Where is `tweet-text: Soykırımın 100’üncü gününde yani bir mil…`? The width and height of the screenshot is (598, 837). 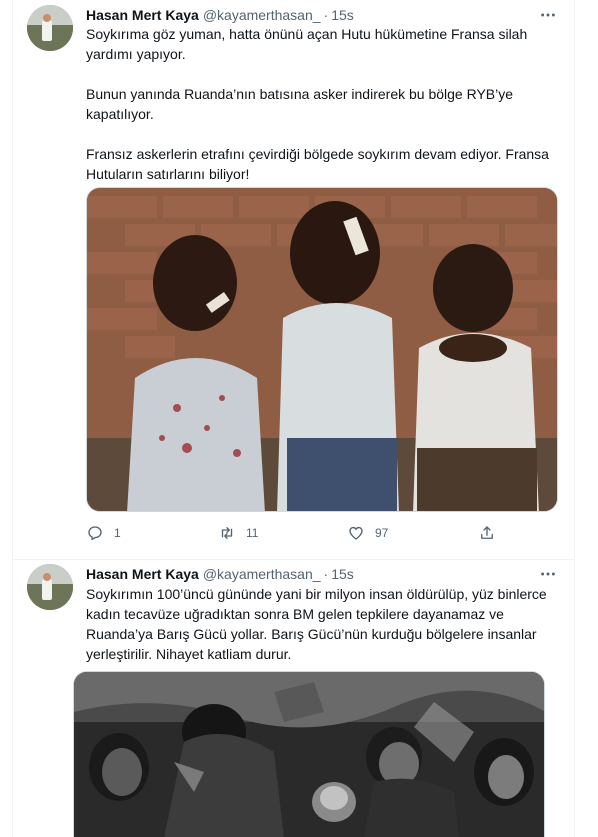
tweet-text: Soykırımın 100’üncü gününde yani bir mil… is located at coordinates (326, 624).